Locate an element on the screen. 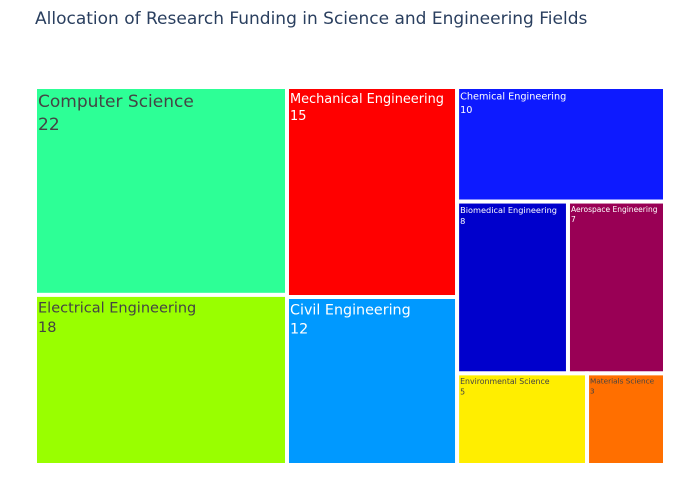 The height and width of the screenshot is (500, 700). tile-label: Mechanical Engineering is located at coordinates (367, 99).